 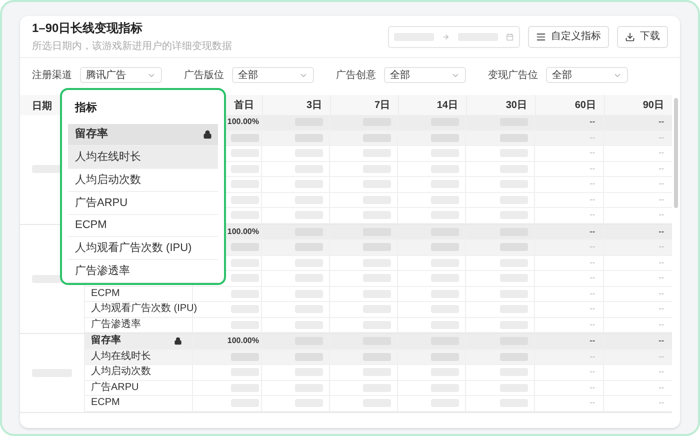 I want to click on dropdown-title: 指标, so click(x=86, y=108).